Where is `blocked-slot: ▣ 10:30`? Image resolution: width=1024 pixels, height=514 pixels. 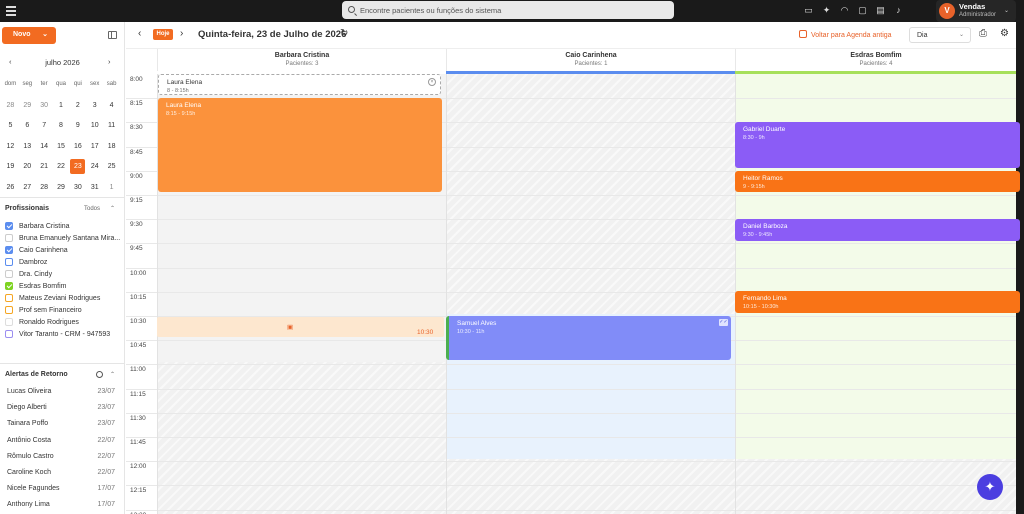
blocked-slot: ▣ 10:30 is located at coordinates (300, 327).